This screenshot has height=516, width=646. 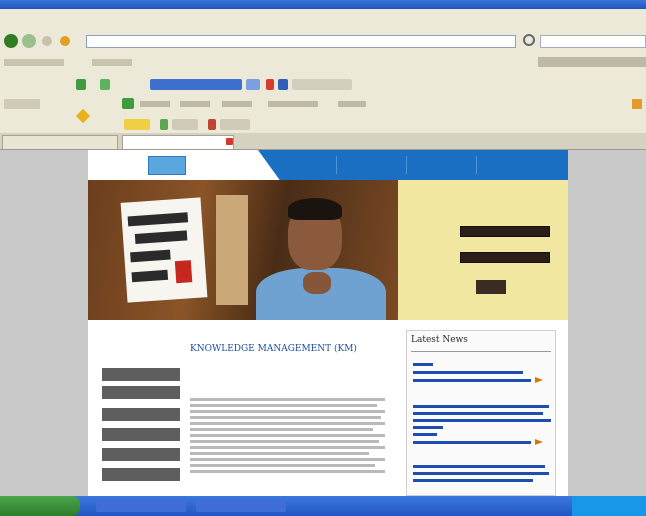 I want to click on main-nav, so click(x=413, y=165).